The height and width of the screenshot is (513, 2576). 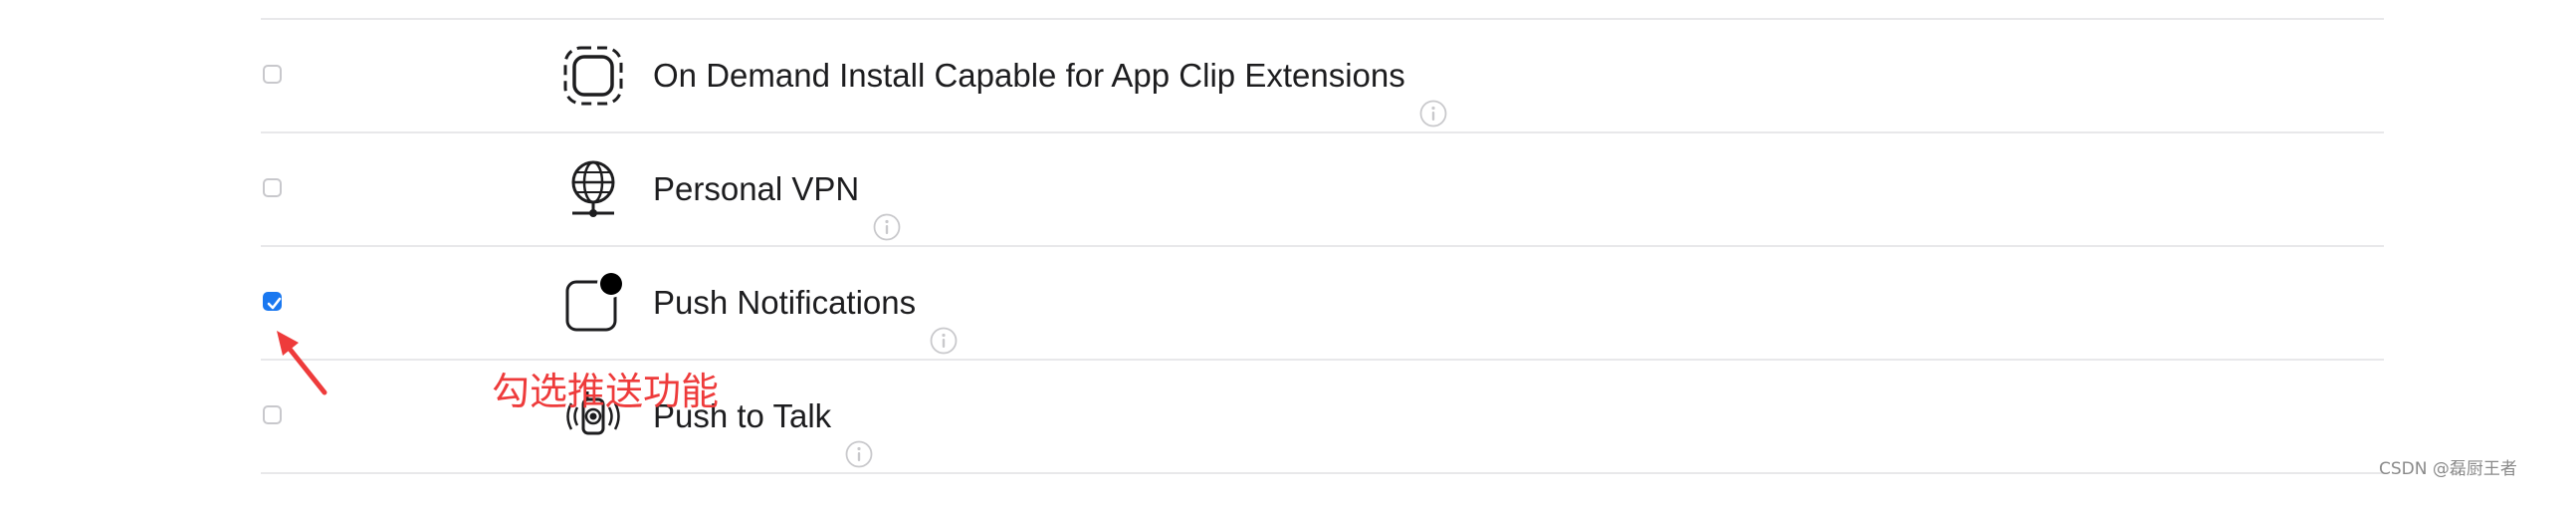 I want to click on annotation-arrow-icon, so click(x=302, y=363).